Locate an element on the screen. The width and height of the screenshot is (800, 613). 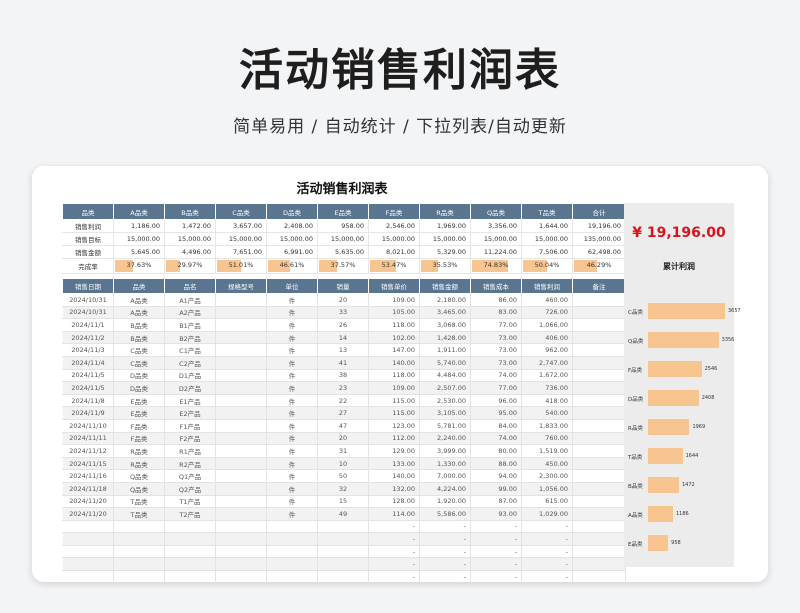
bar-value-label: 1969 is located at coordinates (699, 427).